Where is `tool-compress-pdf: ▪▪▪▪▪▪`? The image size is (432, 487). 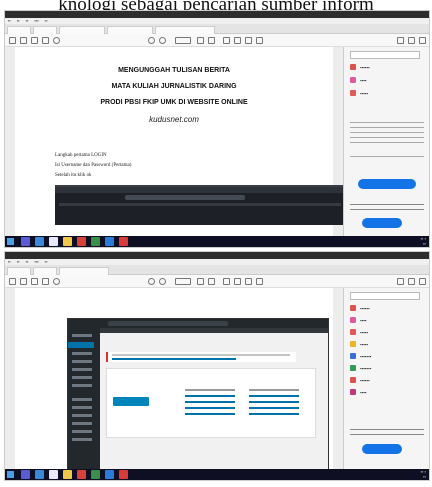 tool-compress-pdf: ▪▪▪▪▪▪ is located at coordinates (388, 381).